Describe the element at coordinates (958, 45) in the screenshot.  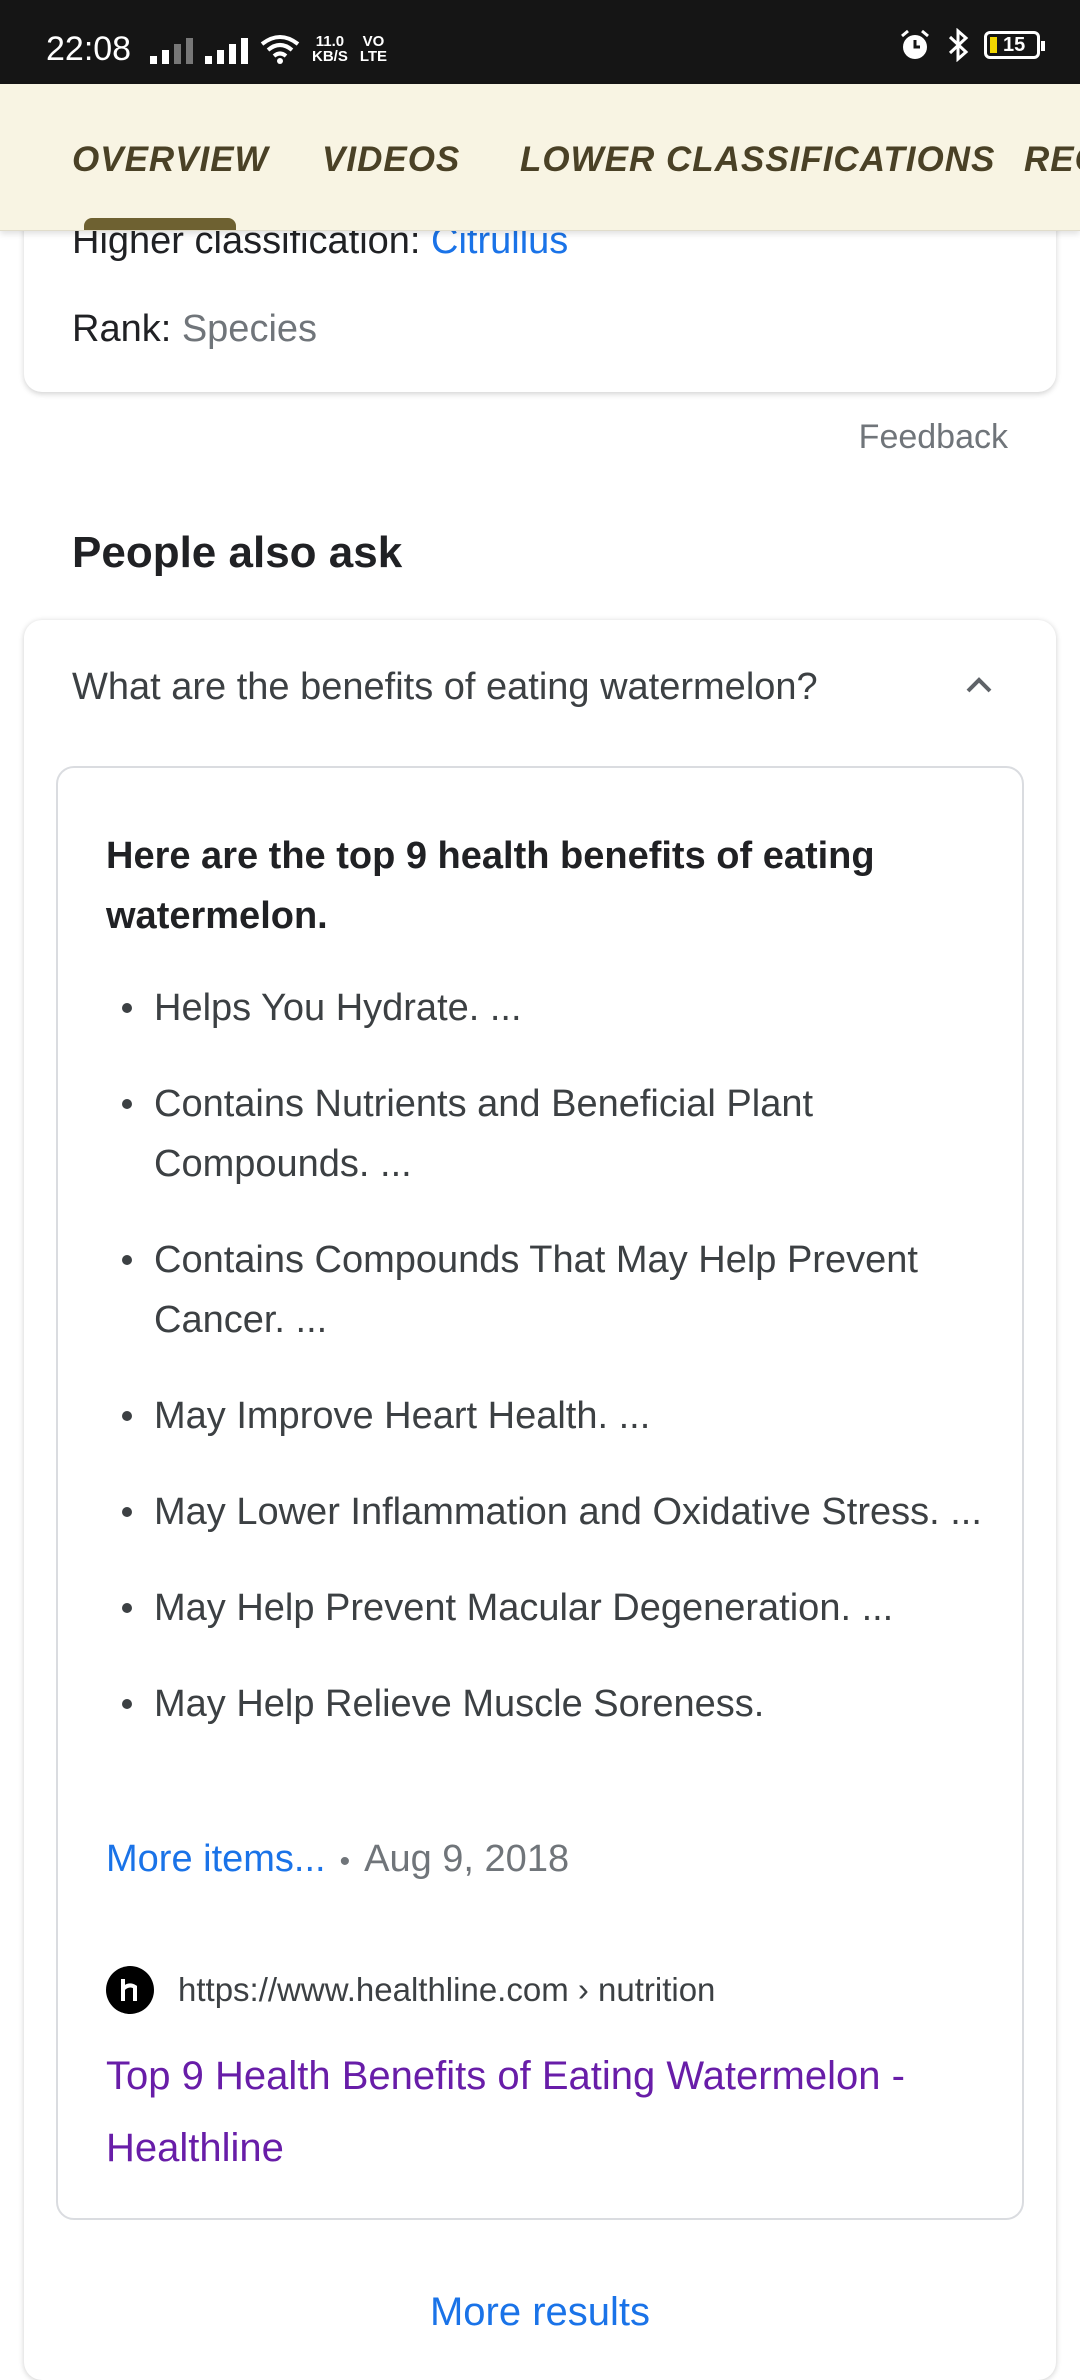
I see `bluetooth-icon` at that location.